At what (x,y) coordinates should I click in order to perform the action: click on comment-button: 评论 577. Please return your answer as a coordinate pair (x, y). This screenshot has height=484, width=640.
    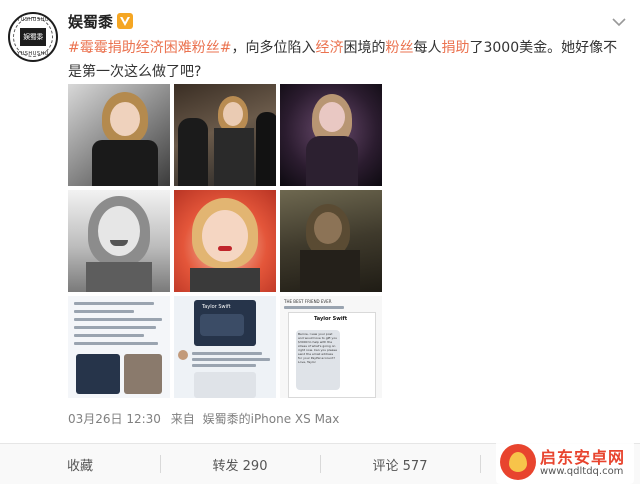
    Looking at the image, I should click on (400, 464).